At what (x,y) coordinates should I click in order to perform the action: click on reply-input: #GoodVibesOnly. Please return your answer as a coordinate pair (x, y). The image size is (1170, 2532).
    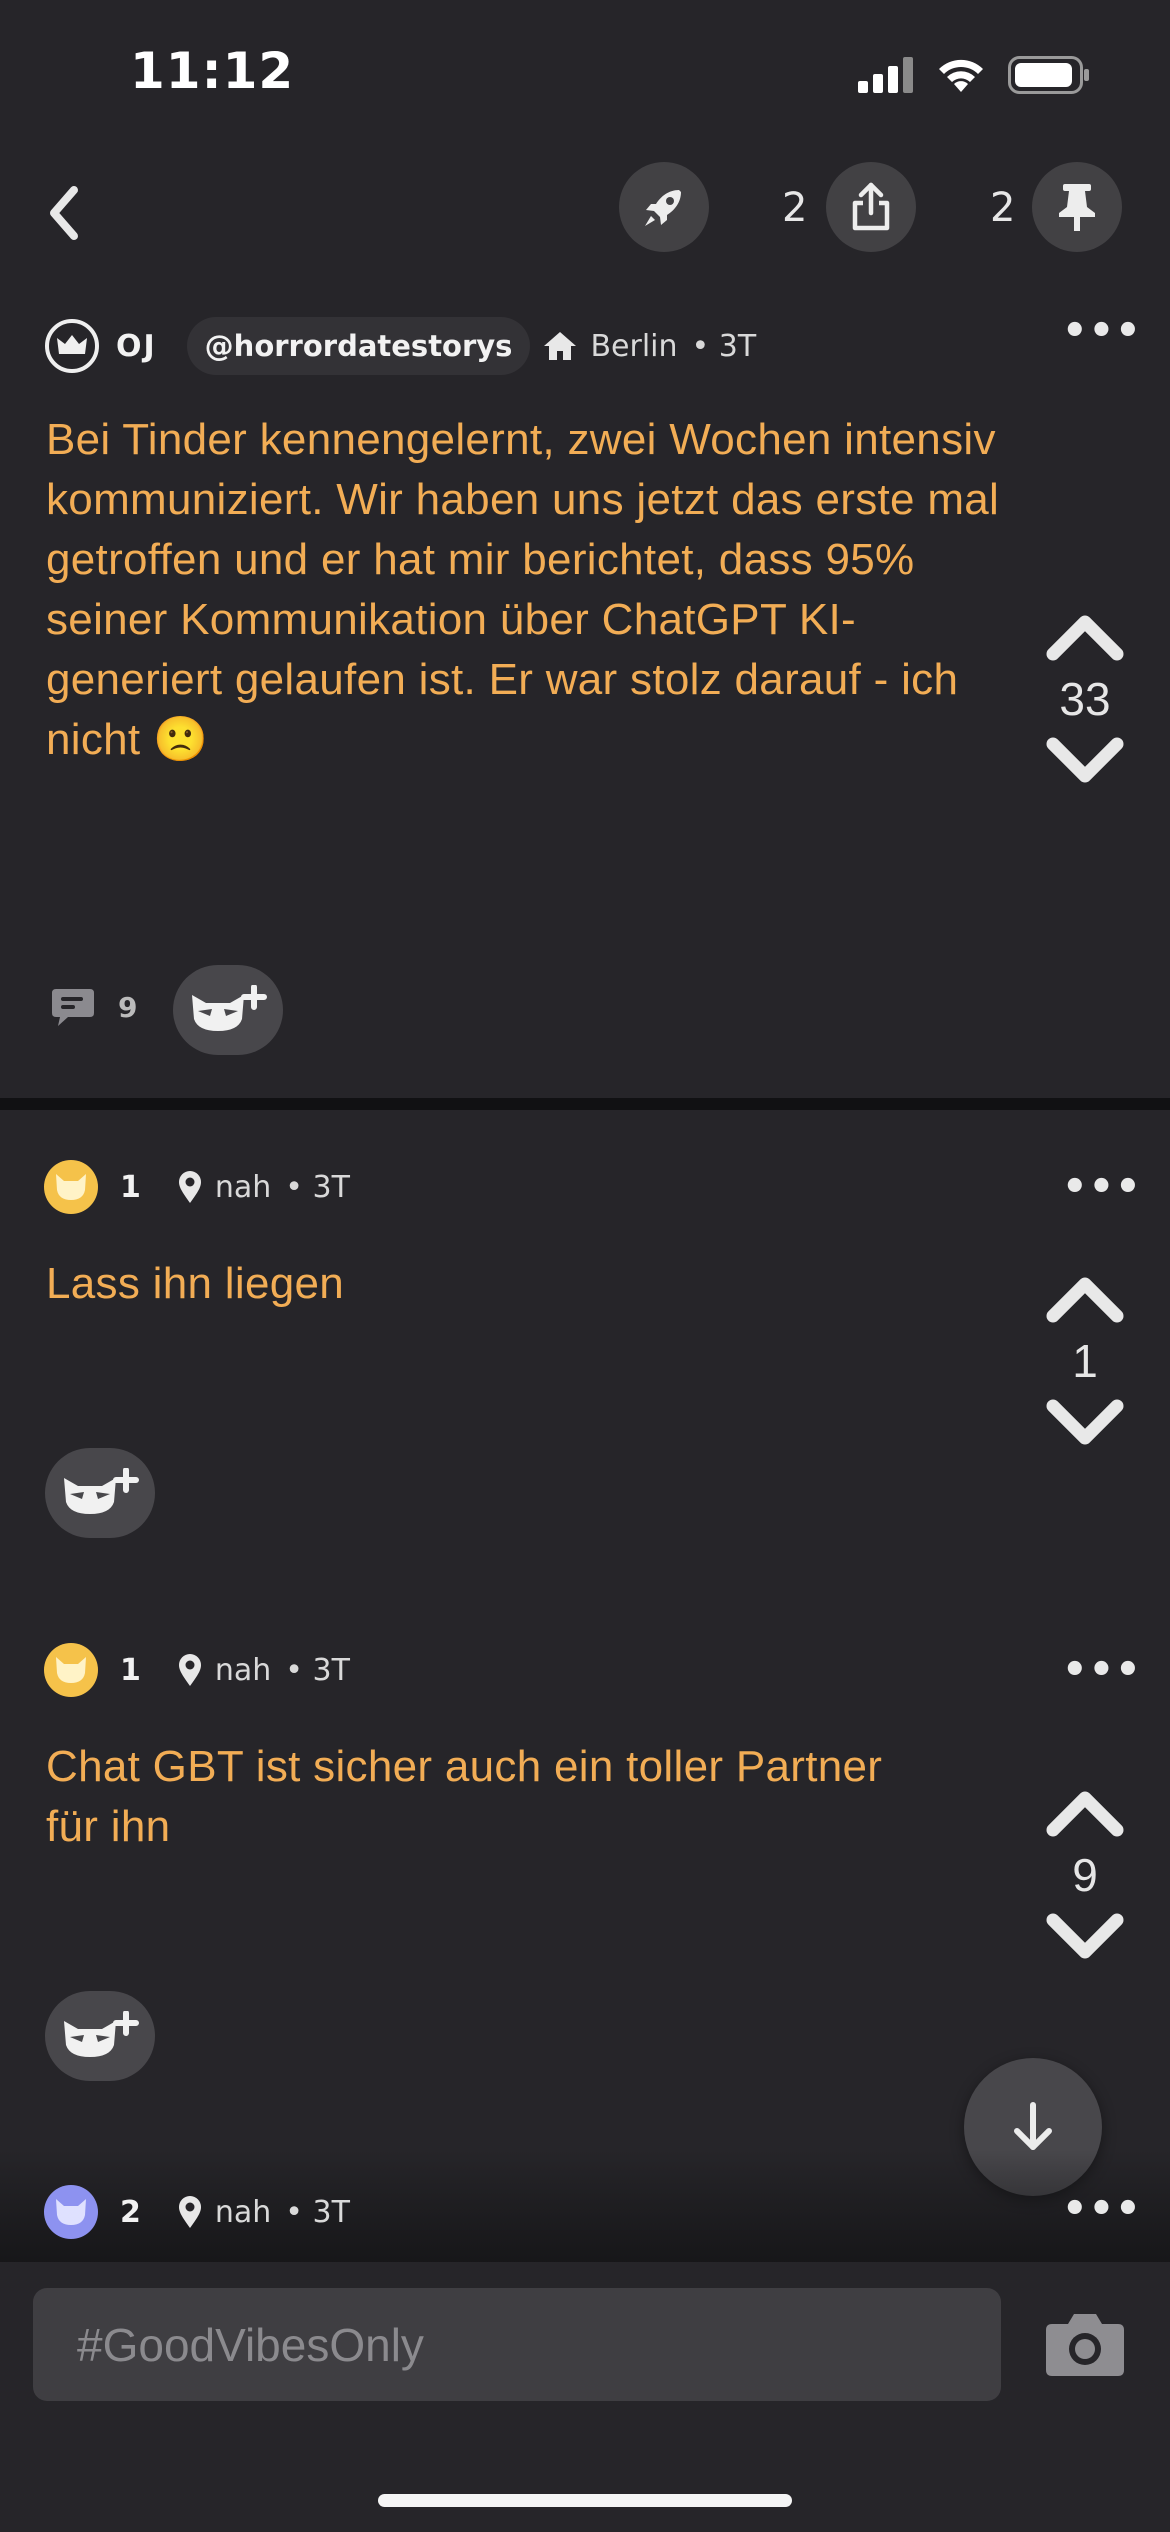
    Looking at the image, I should click on (517, 2344).